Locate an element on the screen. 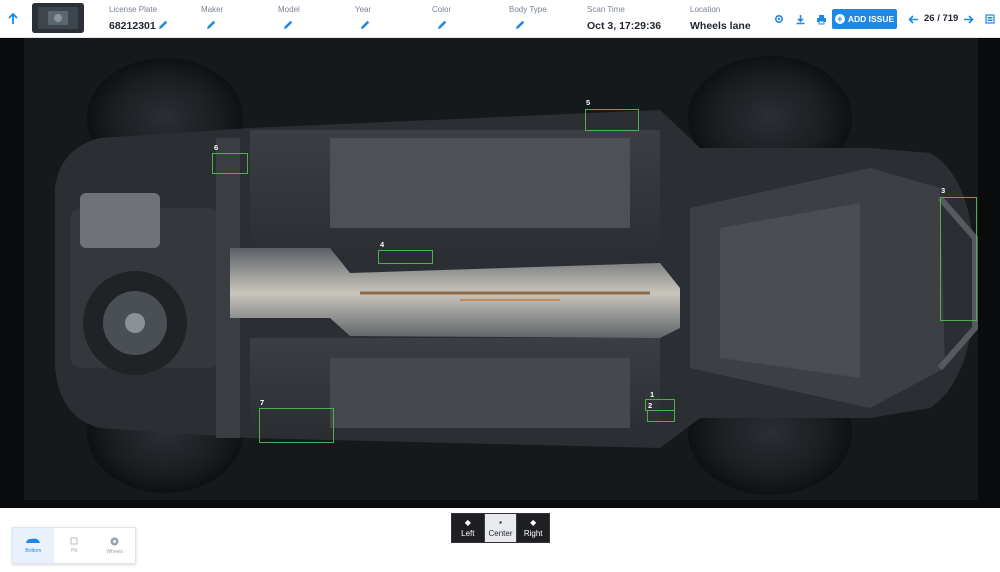  scan-time-value: Oct 3, 17:29:36 is located at coordinates (624, 26).